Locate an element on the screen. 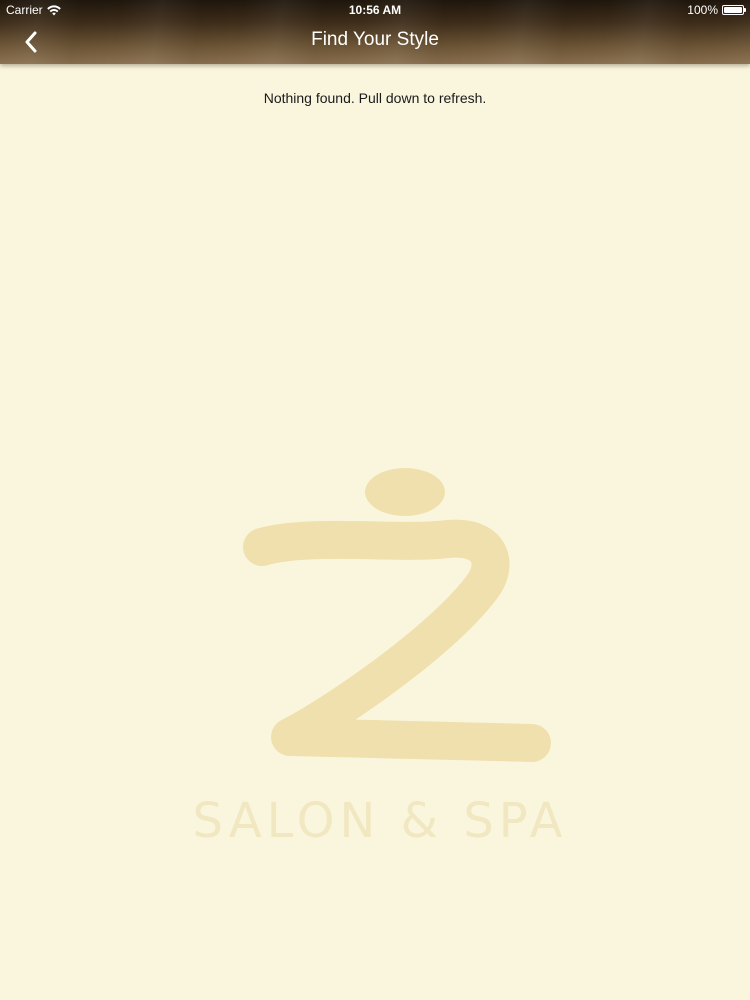  z-logo-icon is located at coordinates (397, 615).